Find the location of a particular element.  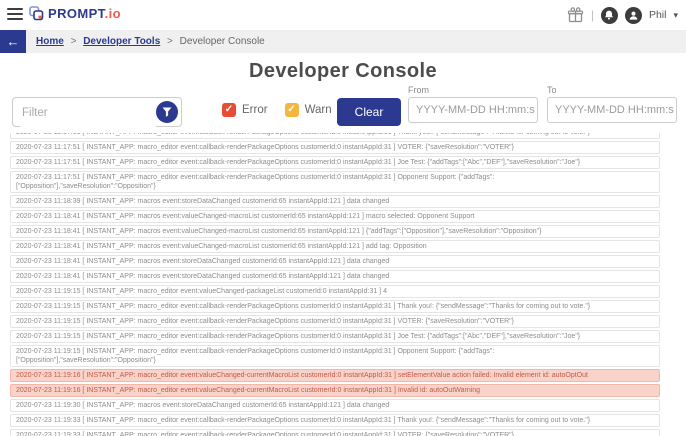

error-checkbox-icon is located at coordinates (229, 110).